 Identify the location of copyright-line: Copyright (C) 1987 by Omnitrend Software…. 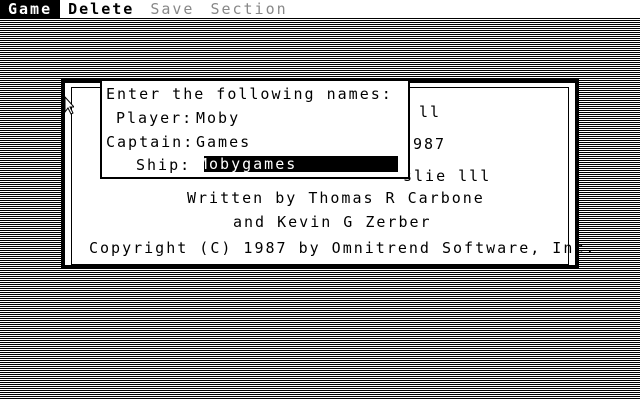
(343, 248).